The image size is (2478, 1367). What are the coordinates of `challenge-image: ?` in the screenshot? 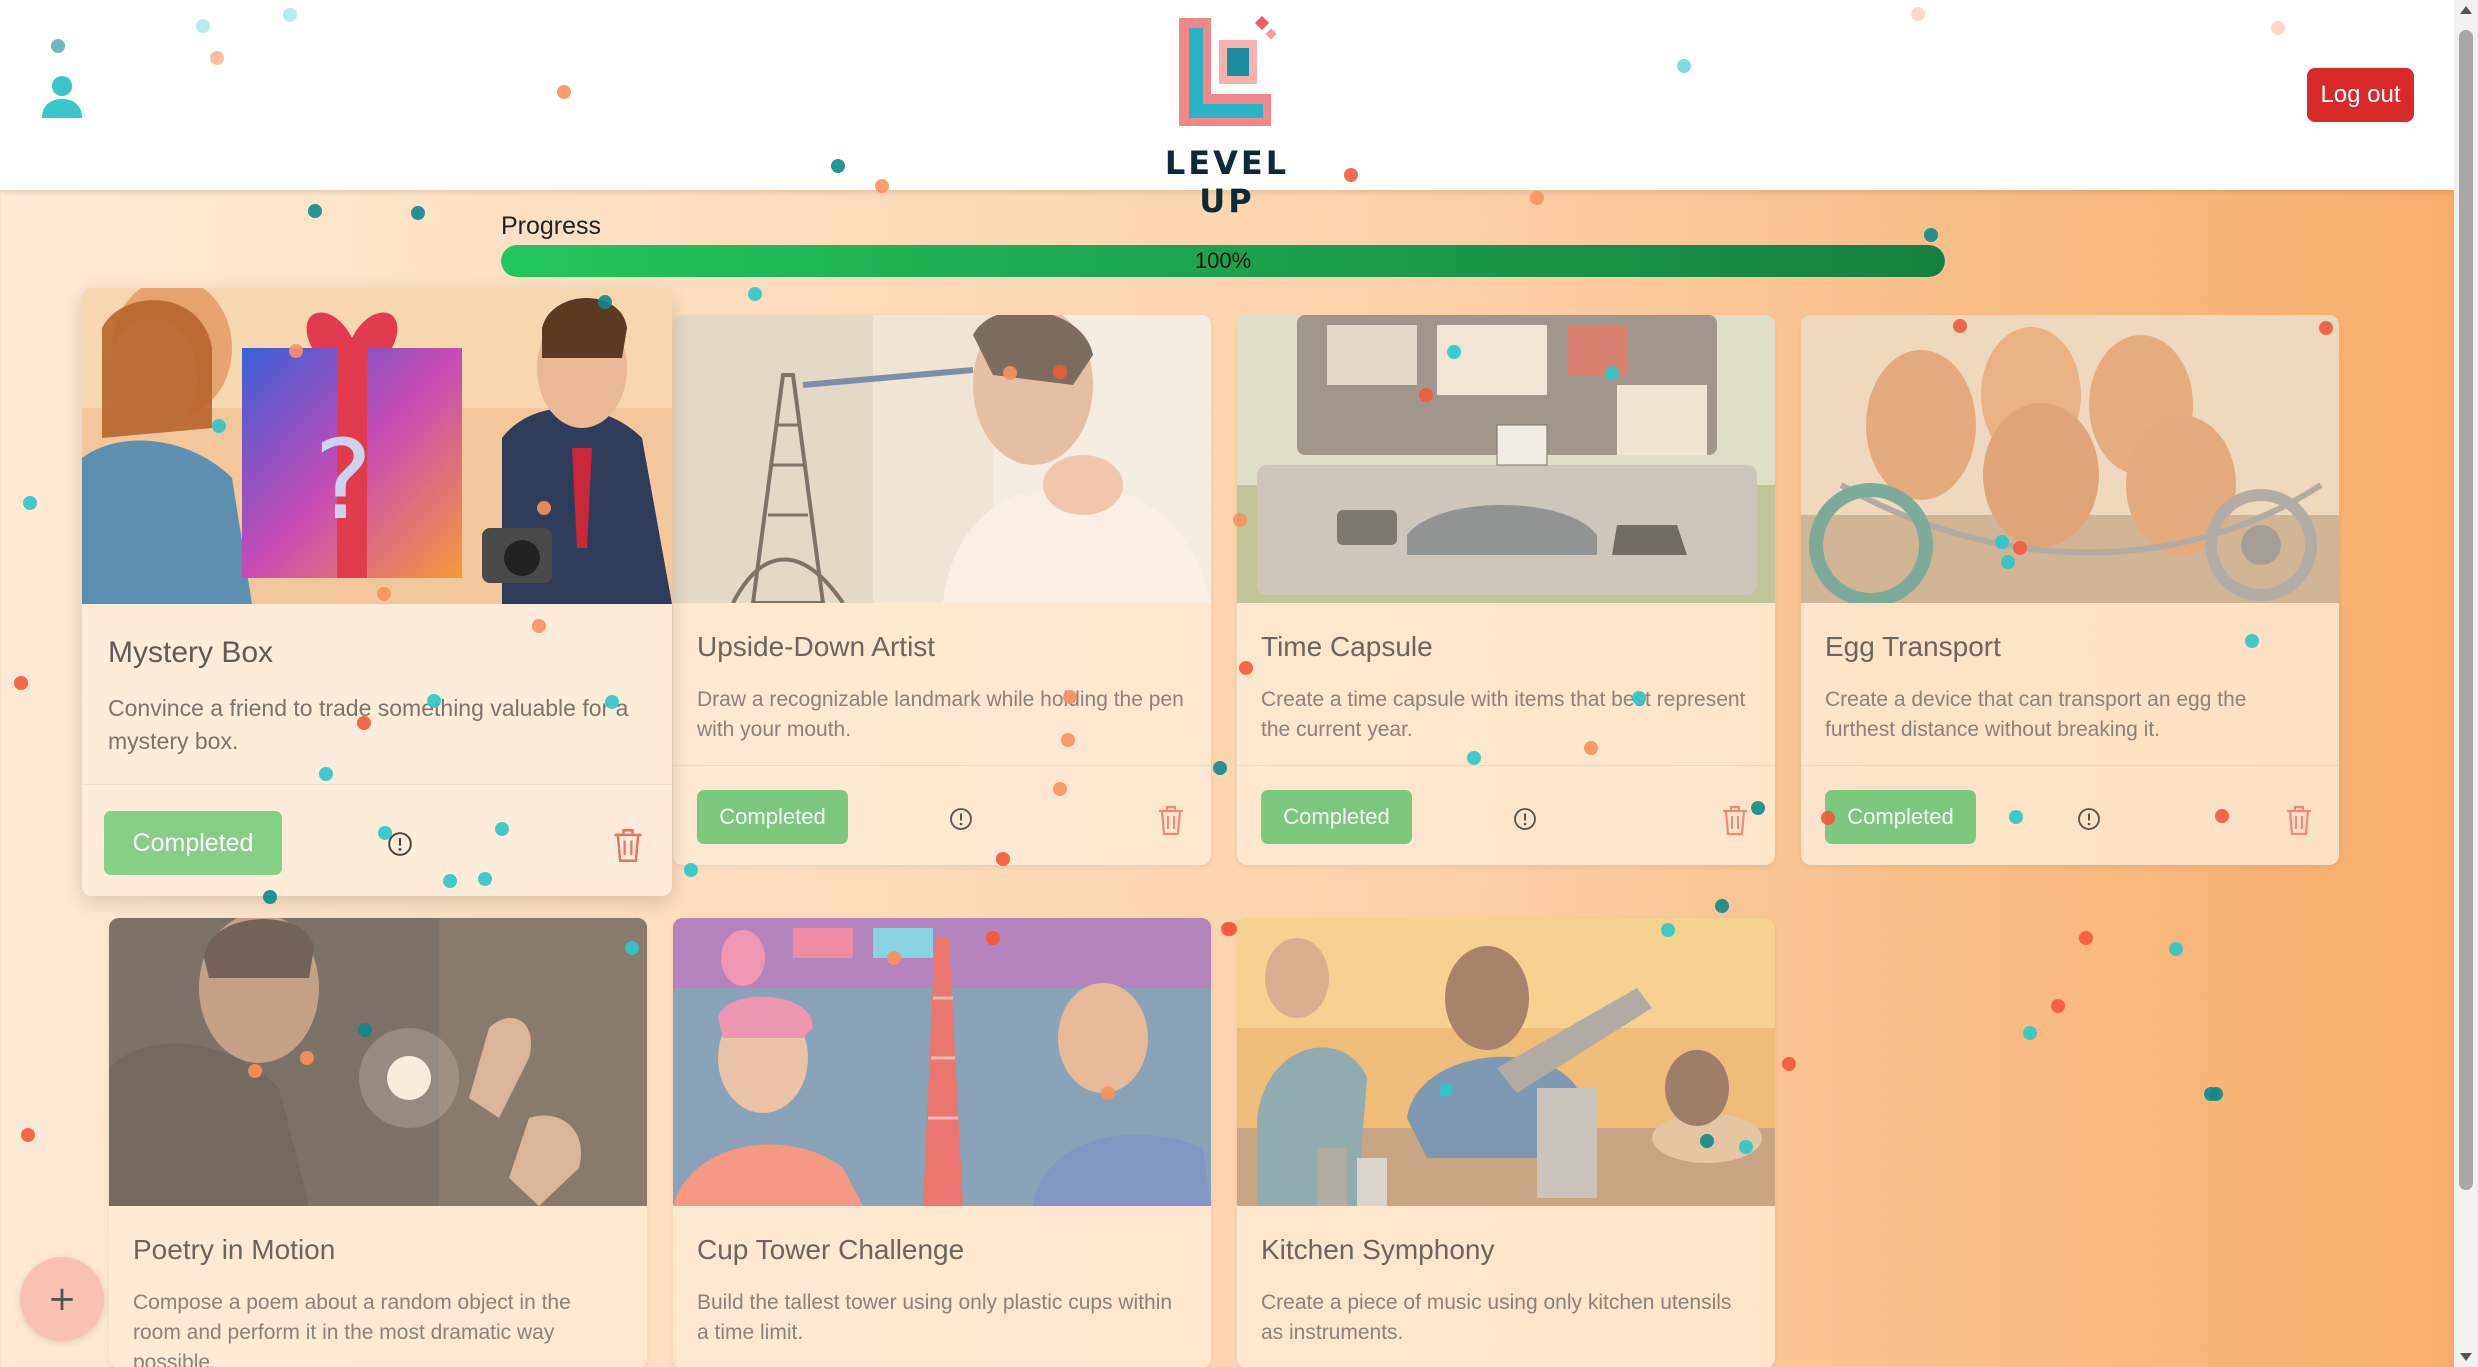 It's located at (377, 446).